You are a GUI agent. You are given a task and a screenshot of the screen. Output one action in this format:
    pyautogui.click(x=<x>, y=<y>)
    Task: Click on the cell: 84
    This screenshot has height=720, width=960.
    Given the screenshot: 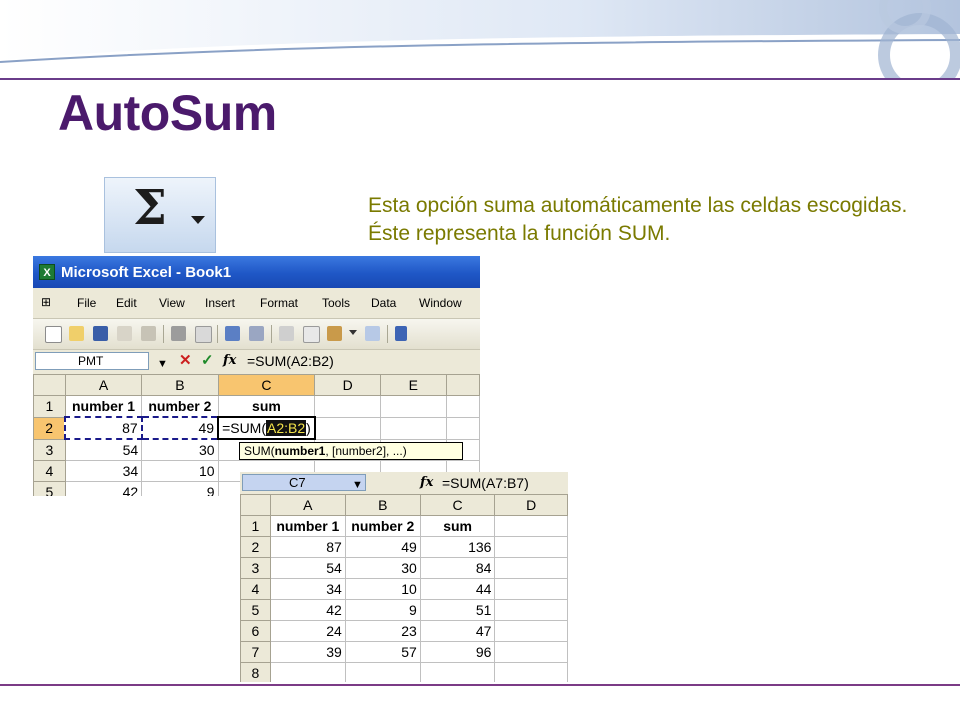 What is the action you would take?
    pyautogui.click(x=457, y=568)
    